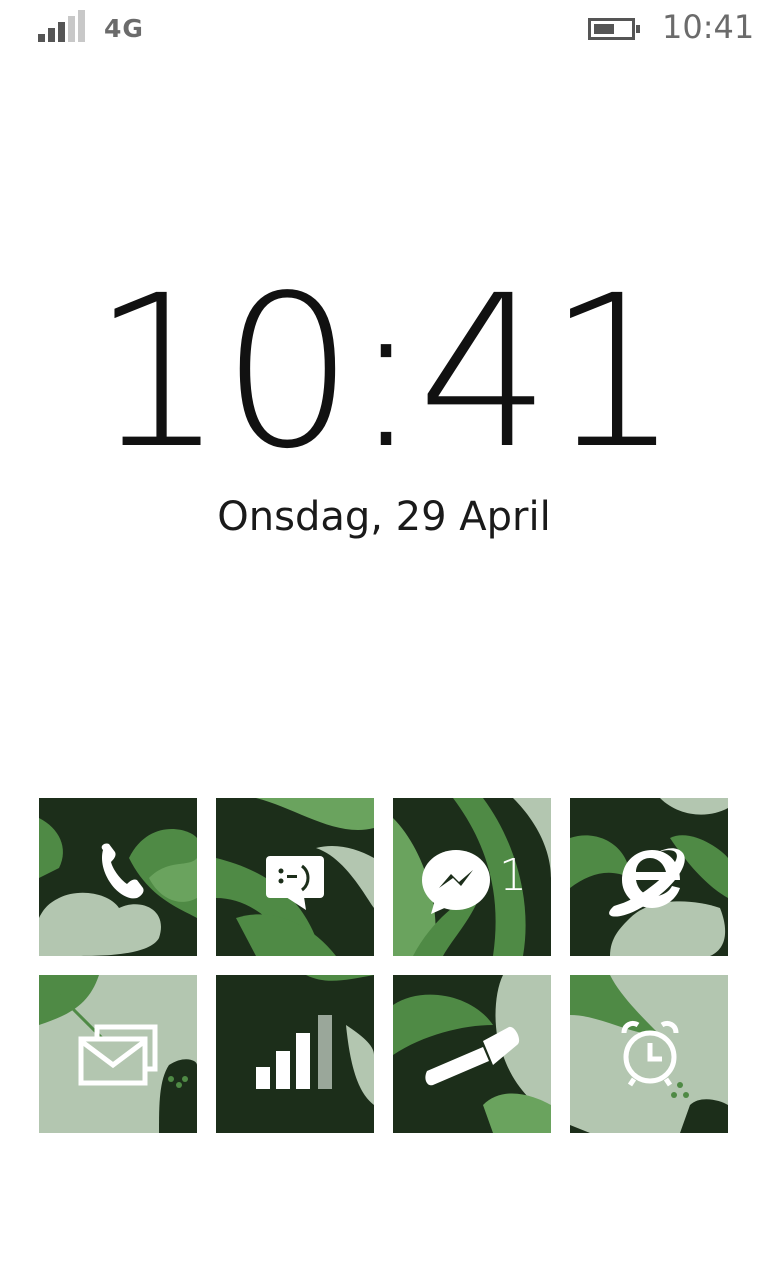  I want to click on flashlight-tile, so click(472, 1054).